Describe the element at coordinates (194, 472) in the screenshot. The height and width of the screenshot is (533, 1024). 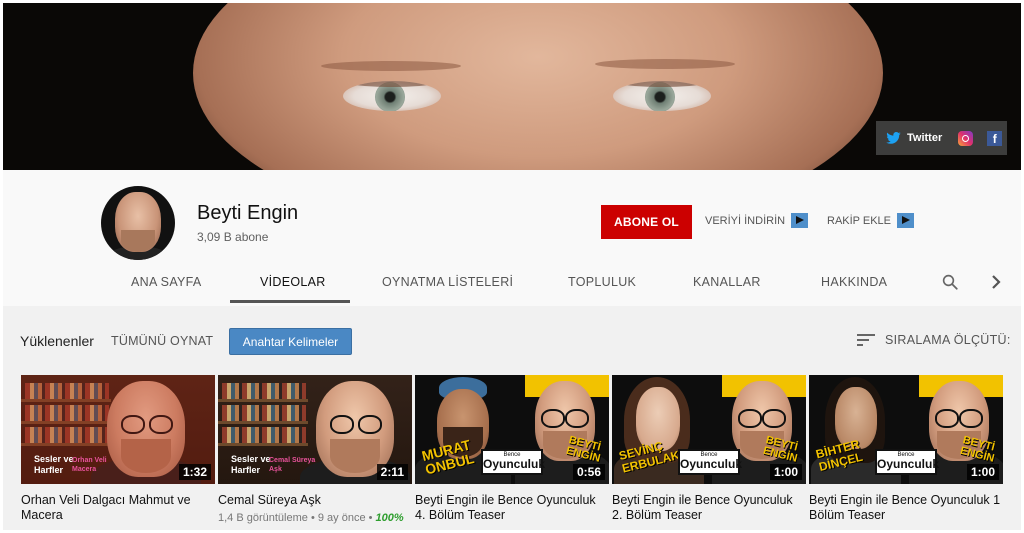
I see `video-duration: 1:32` at that location.